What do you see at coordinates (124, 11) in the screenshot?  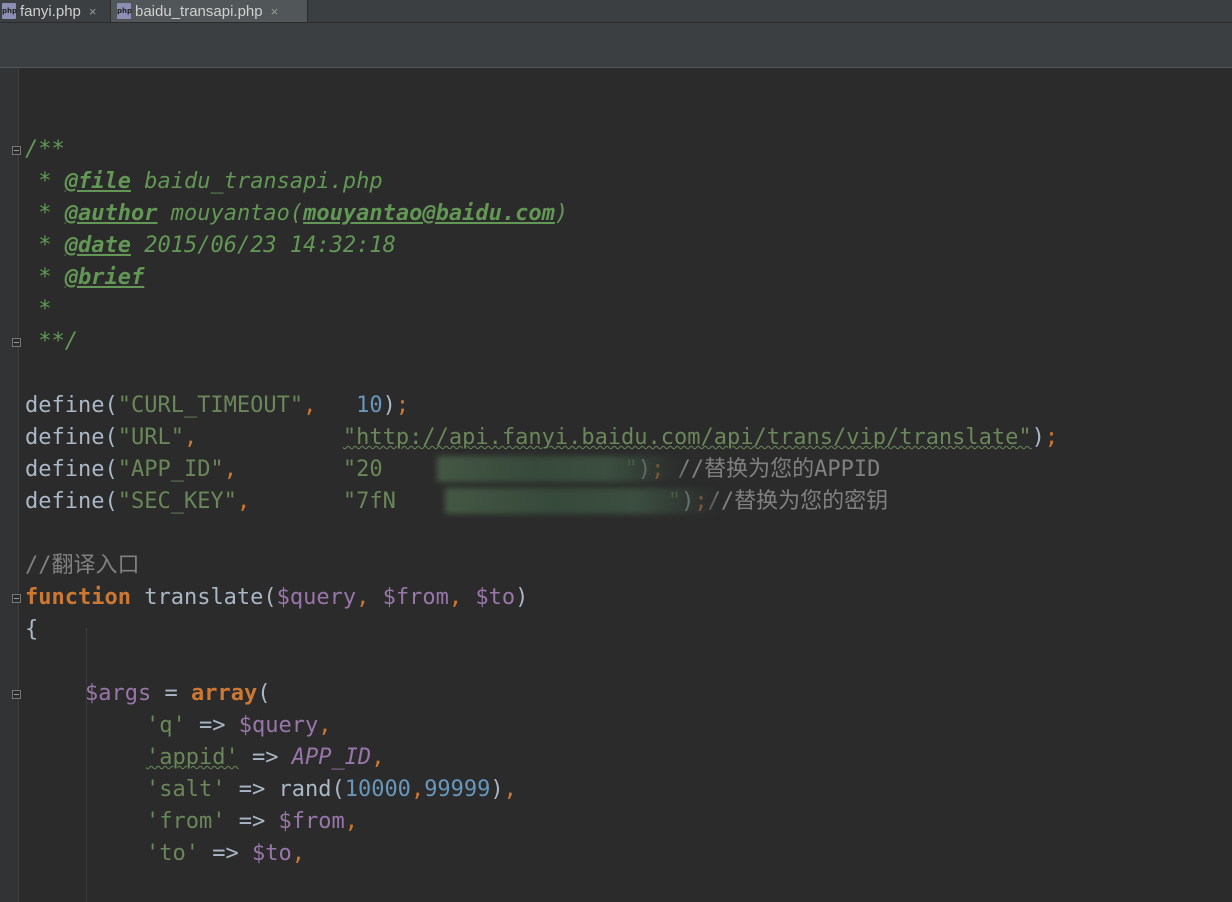 I see `php-file-icon` at bounding box center [124, 11].